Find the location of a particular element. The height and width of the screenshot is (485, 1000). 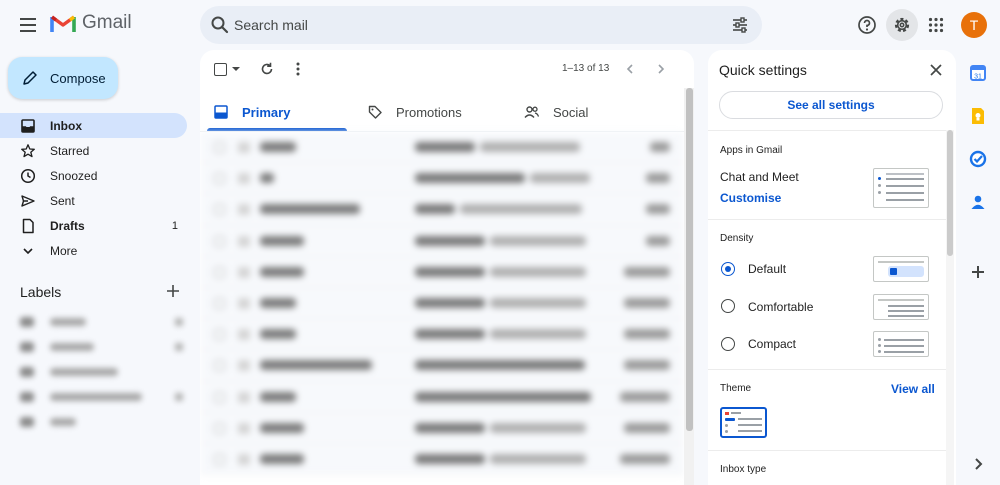

quick-settings-title: Quick settings is located at coordinates (763, 70).